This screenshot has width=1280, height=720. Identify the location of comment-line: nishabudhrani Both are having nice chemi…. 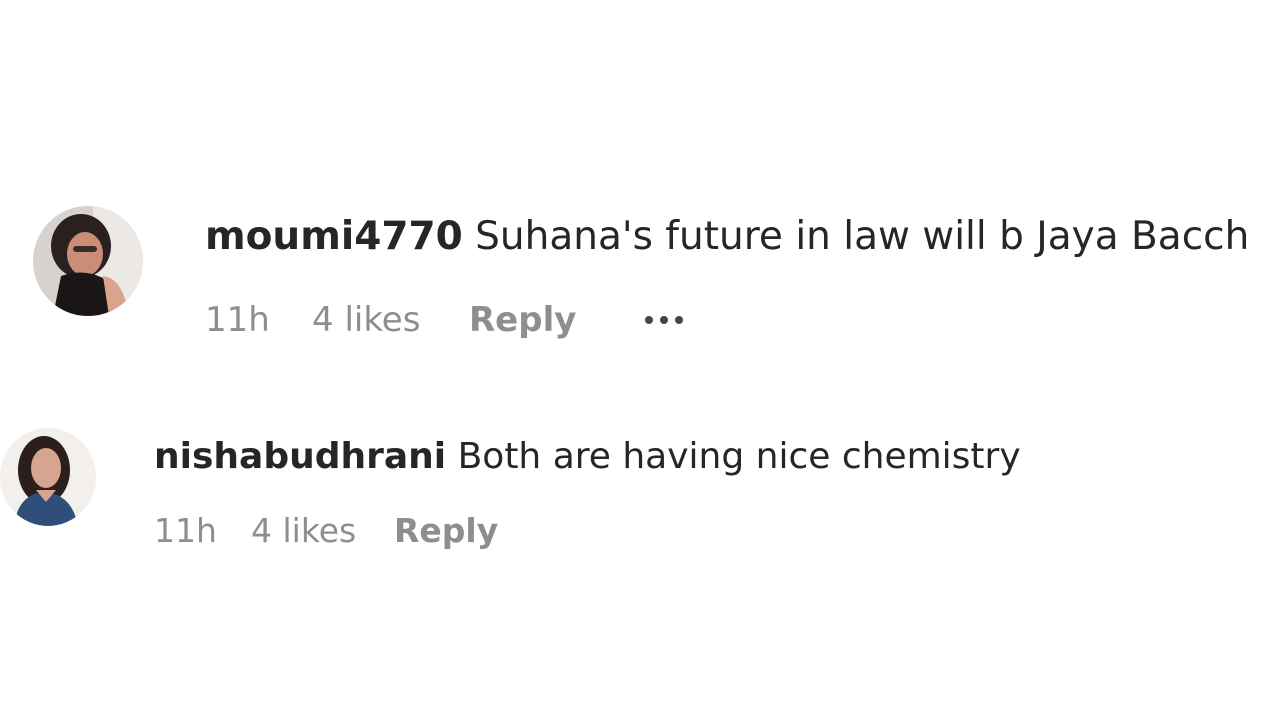
(587, 456).